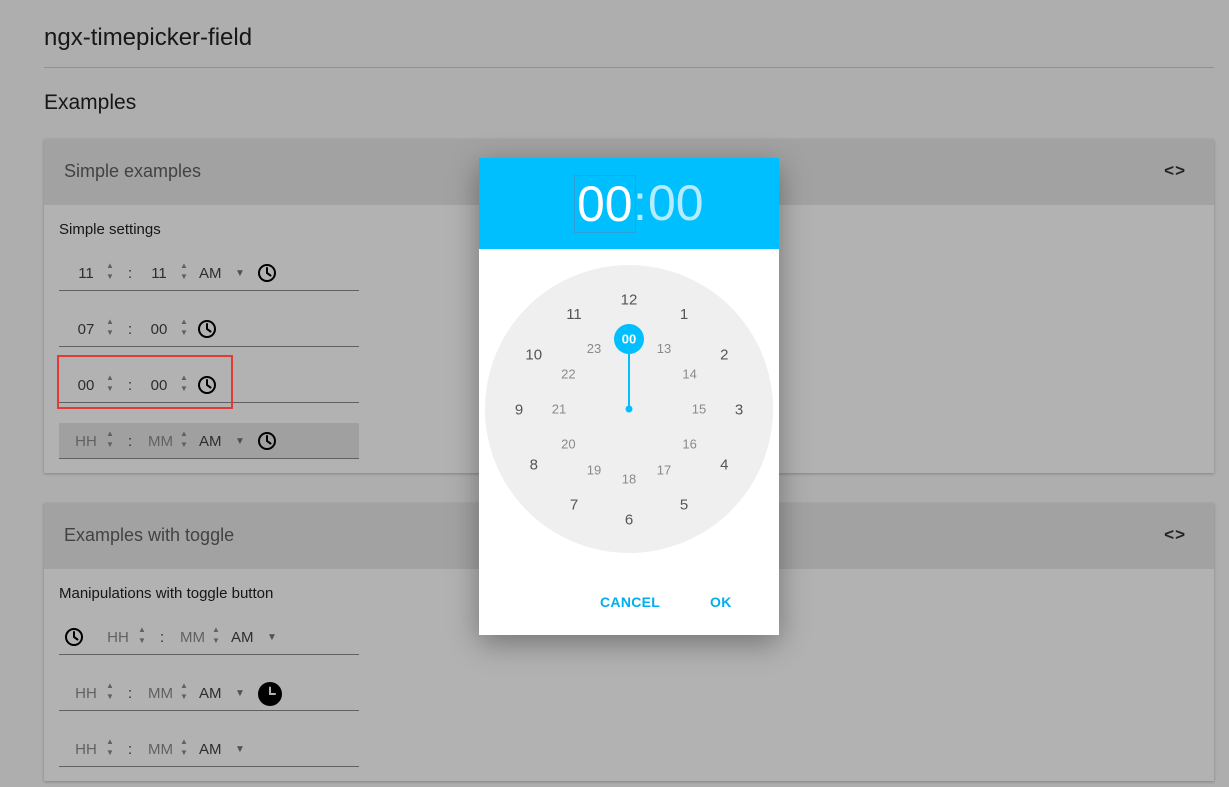 The image size is (1229, 787). I want to click on clock-face-svg: 121234567891011 001314151617181920212223, so click(629, 409).